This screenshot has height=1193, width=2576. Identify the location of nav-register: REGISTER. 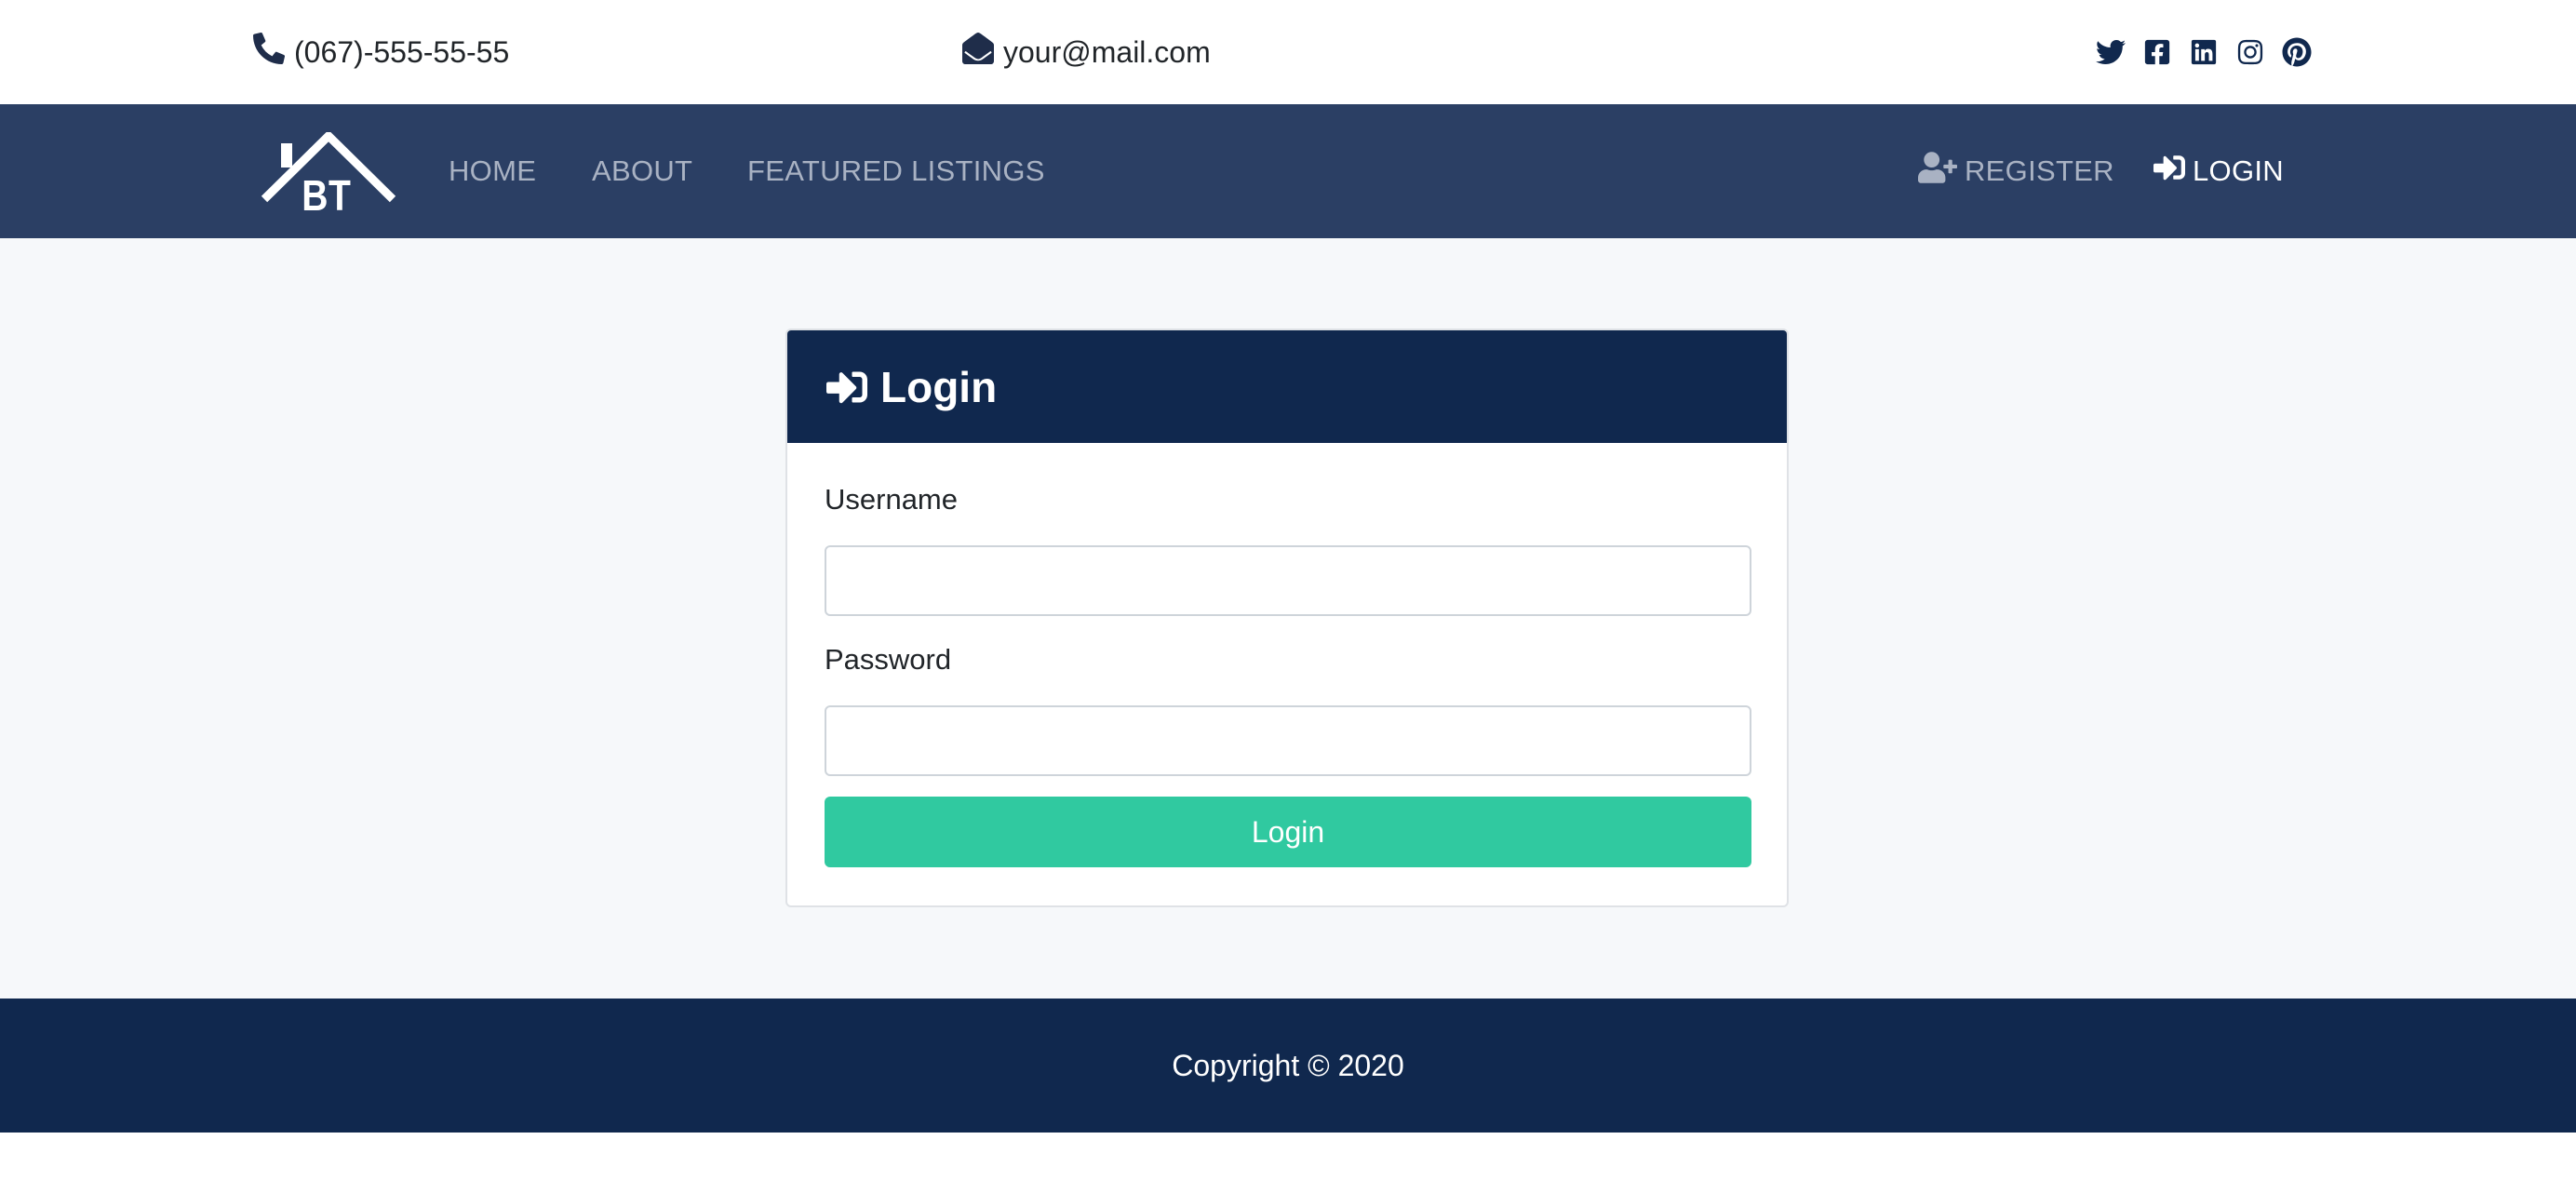
(2016, 171).